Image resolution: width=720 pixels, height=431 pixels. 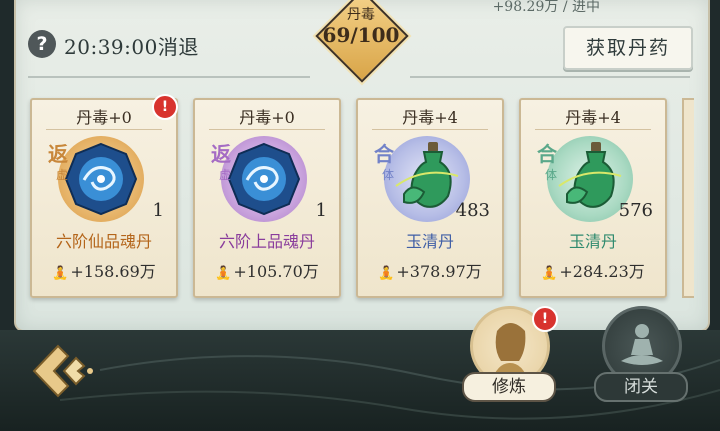 What do you see at coordinates (472, 210) in the screenshot?
I see `pill-count: 483` at bounding box center [472, 210].